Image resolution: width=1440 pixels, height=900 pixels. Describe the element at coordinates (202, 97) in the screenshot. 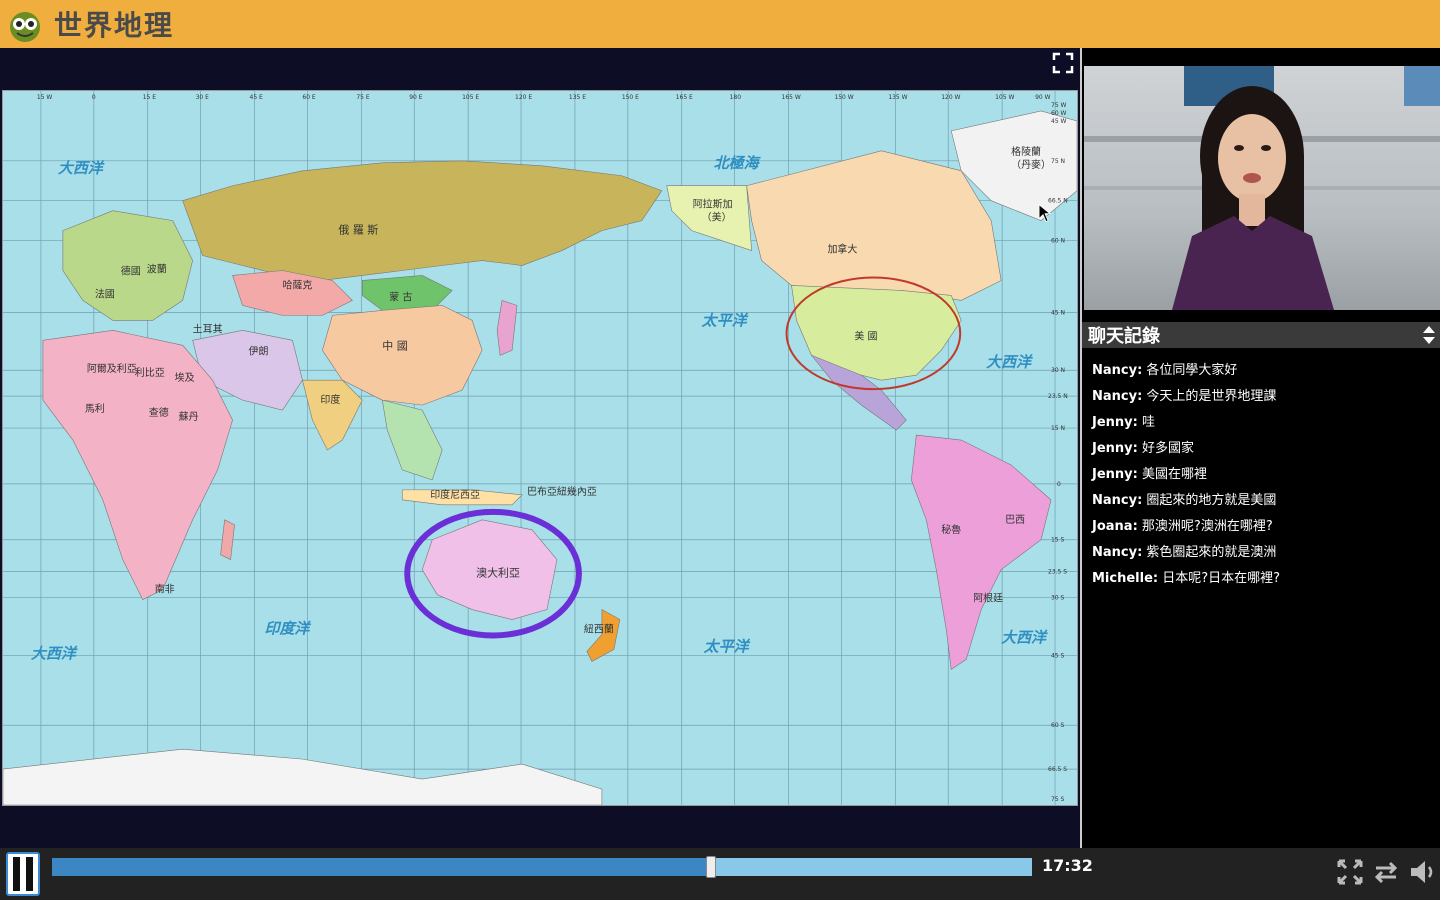

I see `svg-text: 30 E` at that location.